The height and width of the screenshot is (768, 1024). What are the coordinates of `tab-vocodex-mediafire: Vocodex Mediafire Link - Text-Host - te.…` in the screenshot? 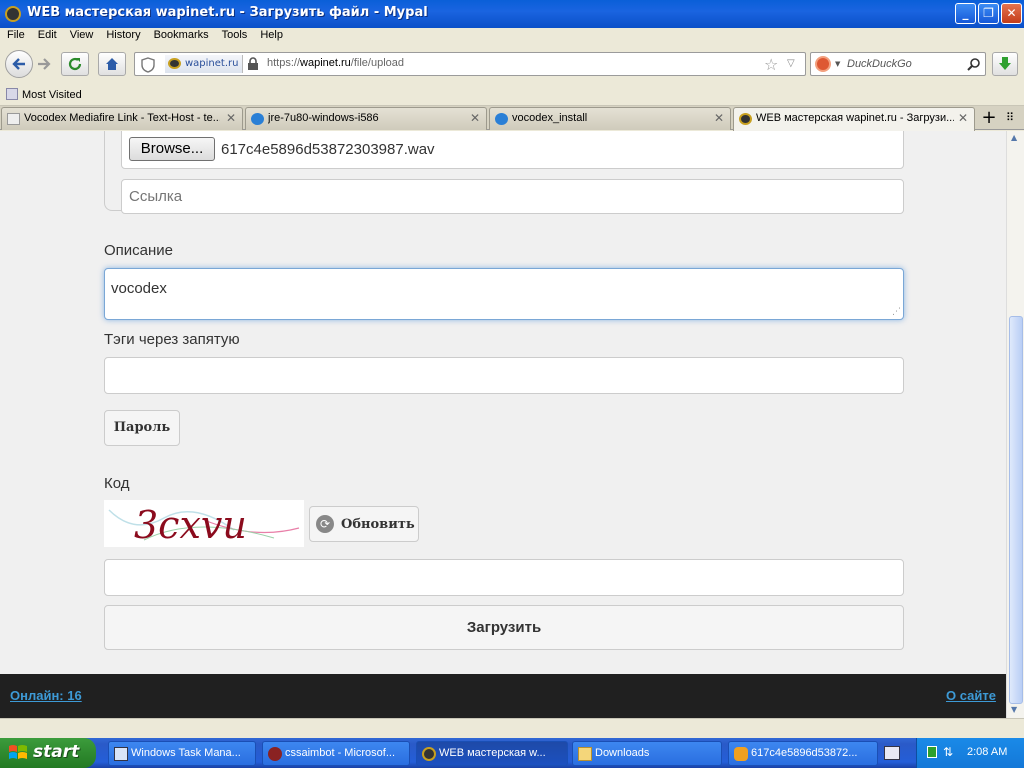 It's located at (122, 118).